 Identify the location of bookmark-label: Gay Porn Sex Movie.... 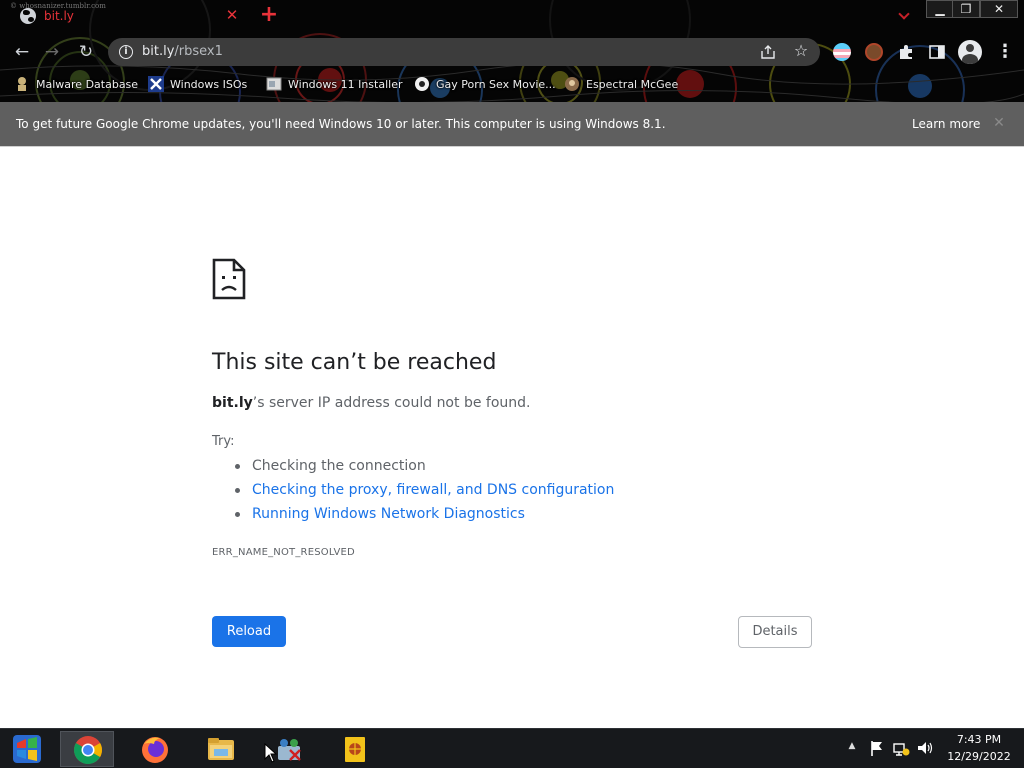
(496, 84).